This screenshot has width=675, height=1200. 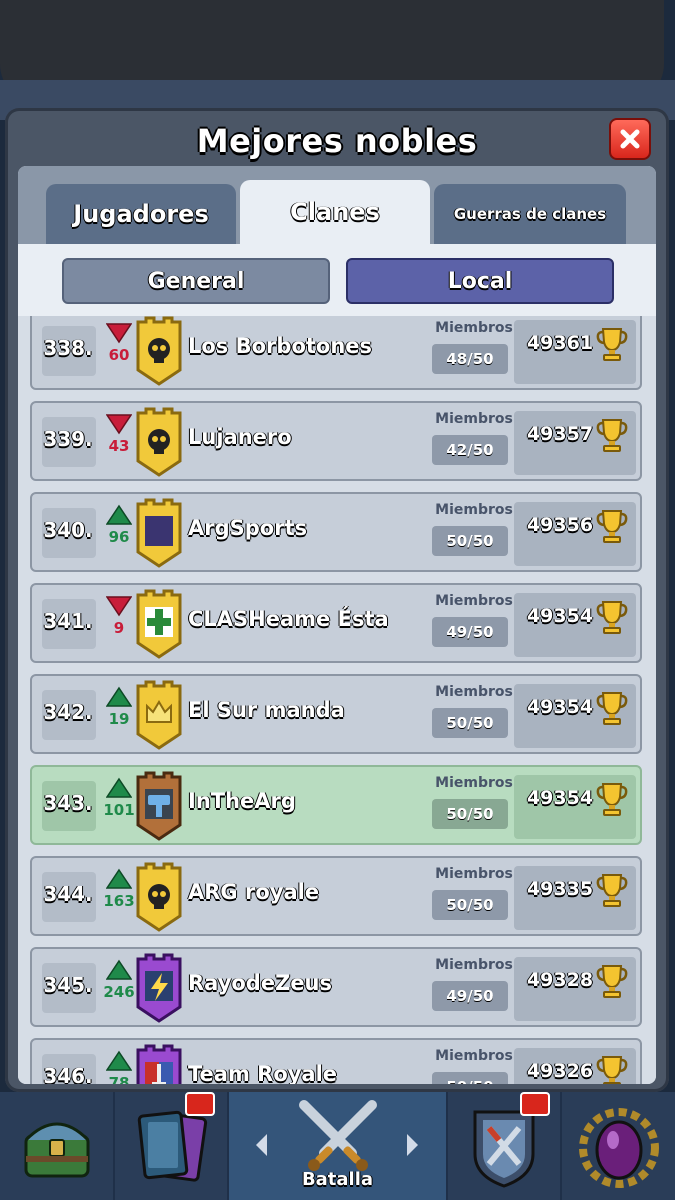 I want to click on clan-name: RayodeZeus, so click(x=260, y=983).